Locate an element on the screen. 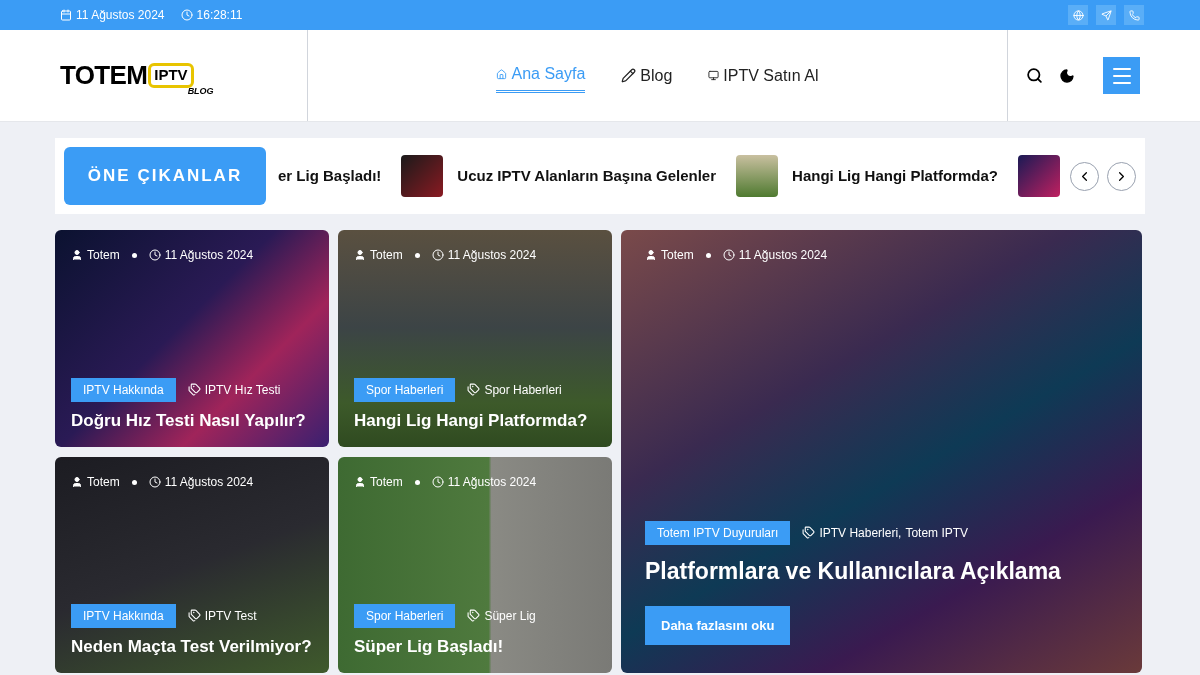 Image resolution: width=1200 pixels, height=675 pixels. dark-mode-icon is located at coordinates (1067, 75).